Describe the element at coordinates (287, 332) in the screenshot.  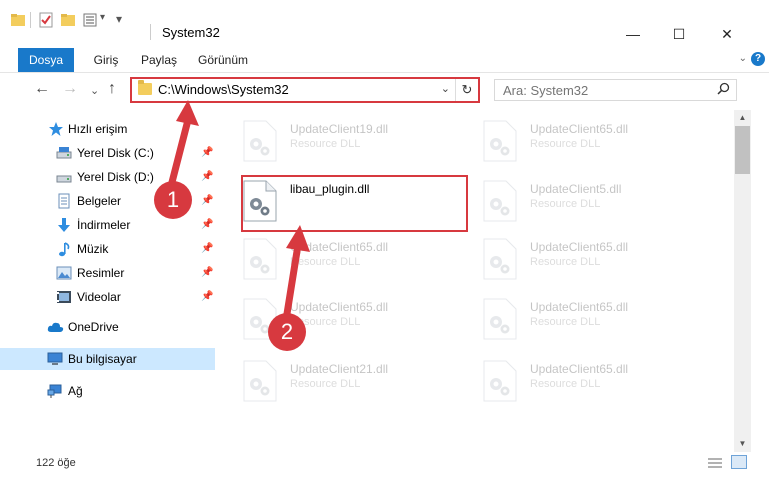
I see `step-badge-2: 2` at that location.